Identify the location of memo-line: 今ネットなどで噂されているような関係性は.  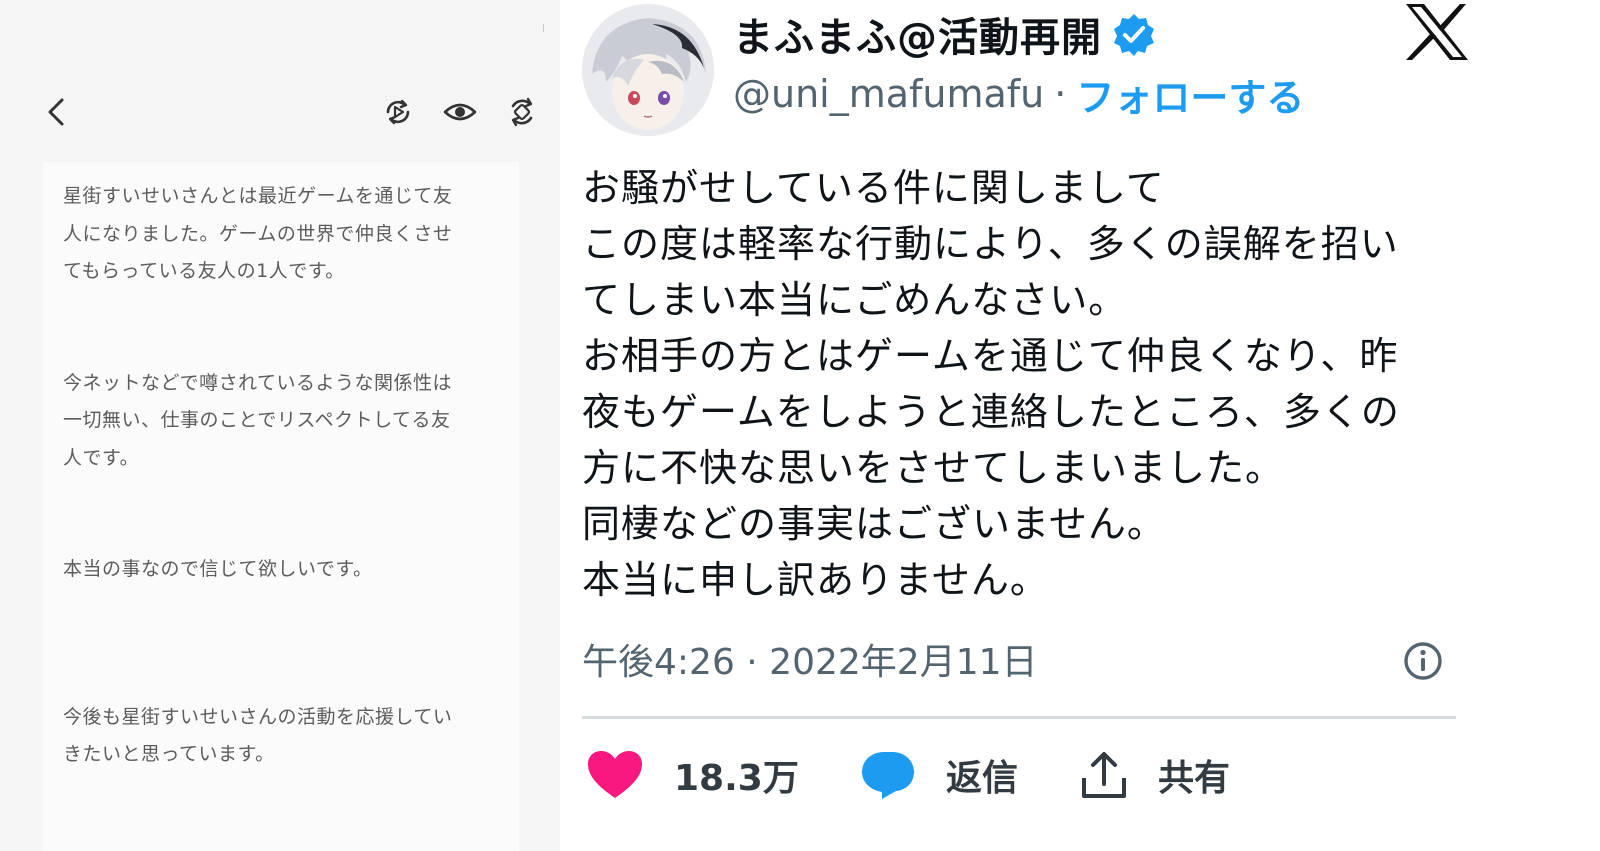
(258, 382).